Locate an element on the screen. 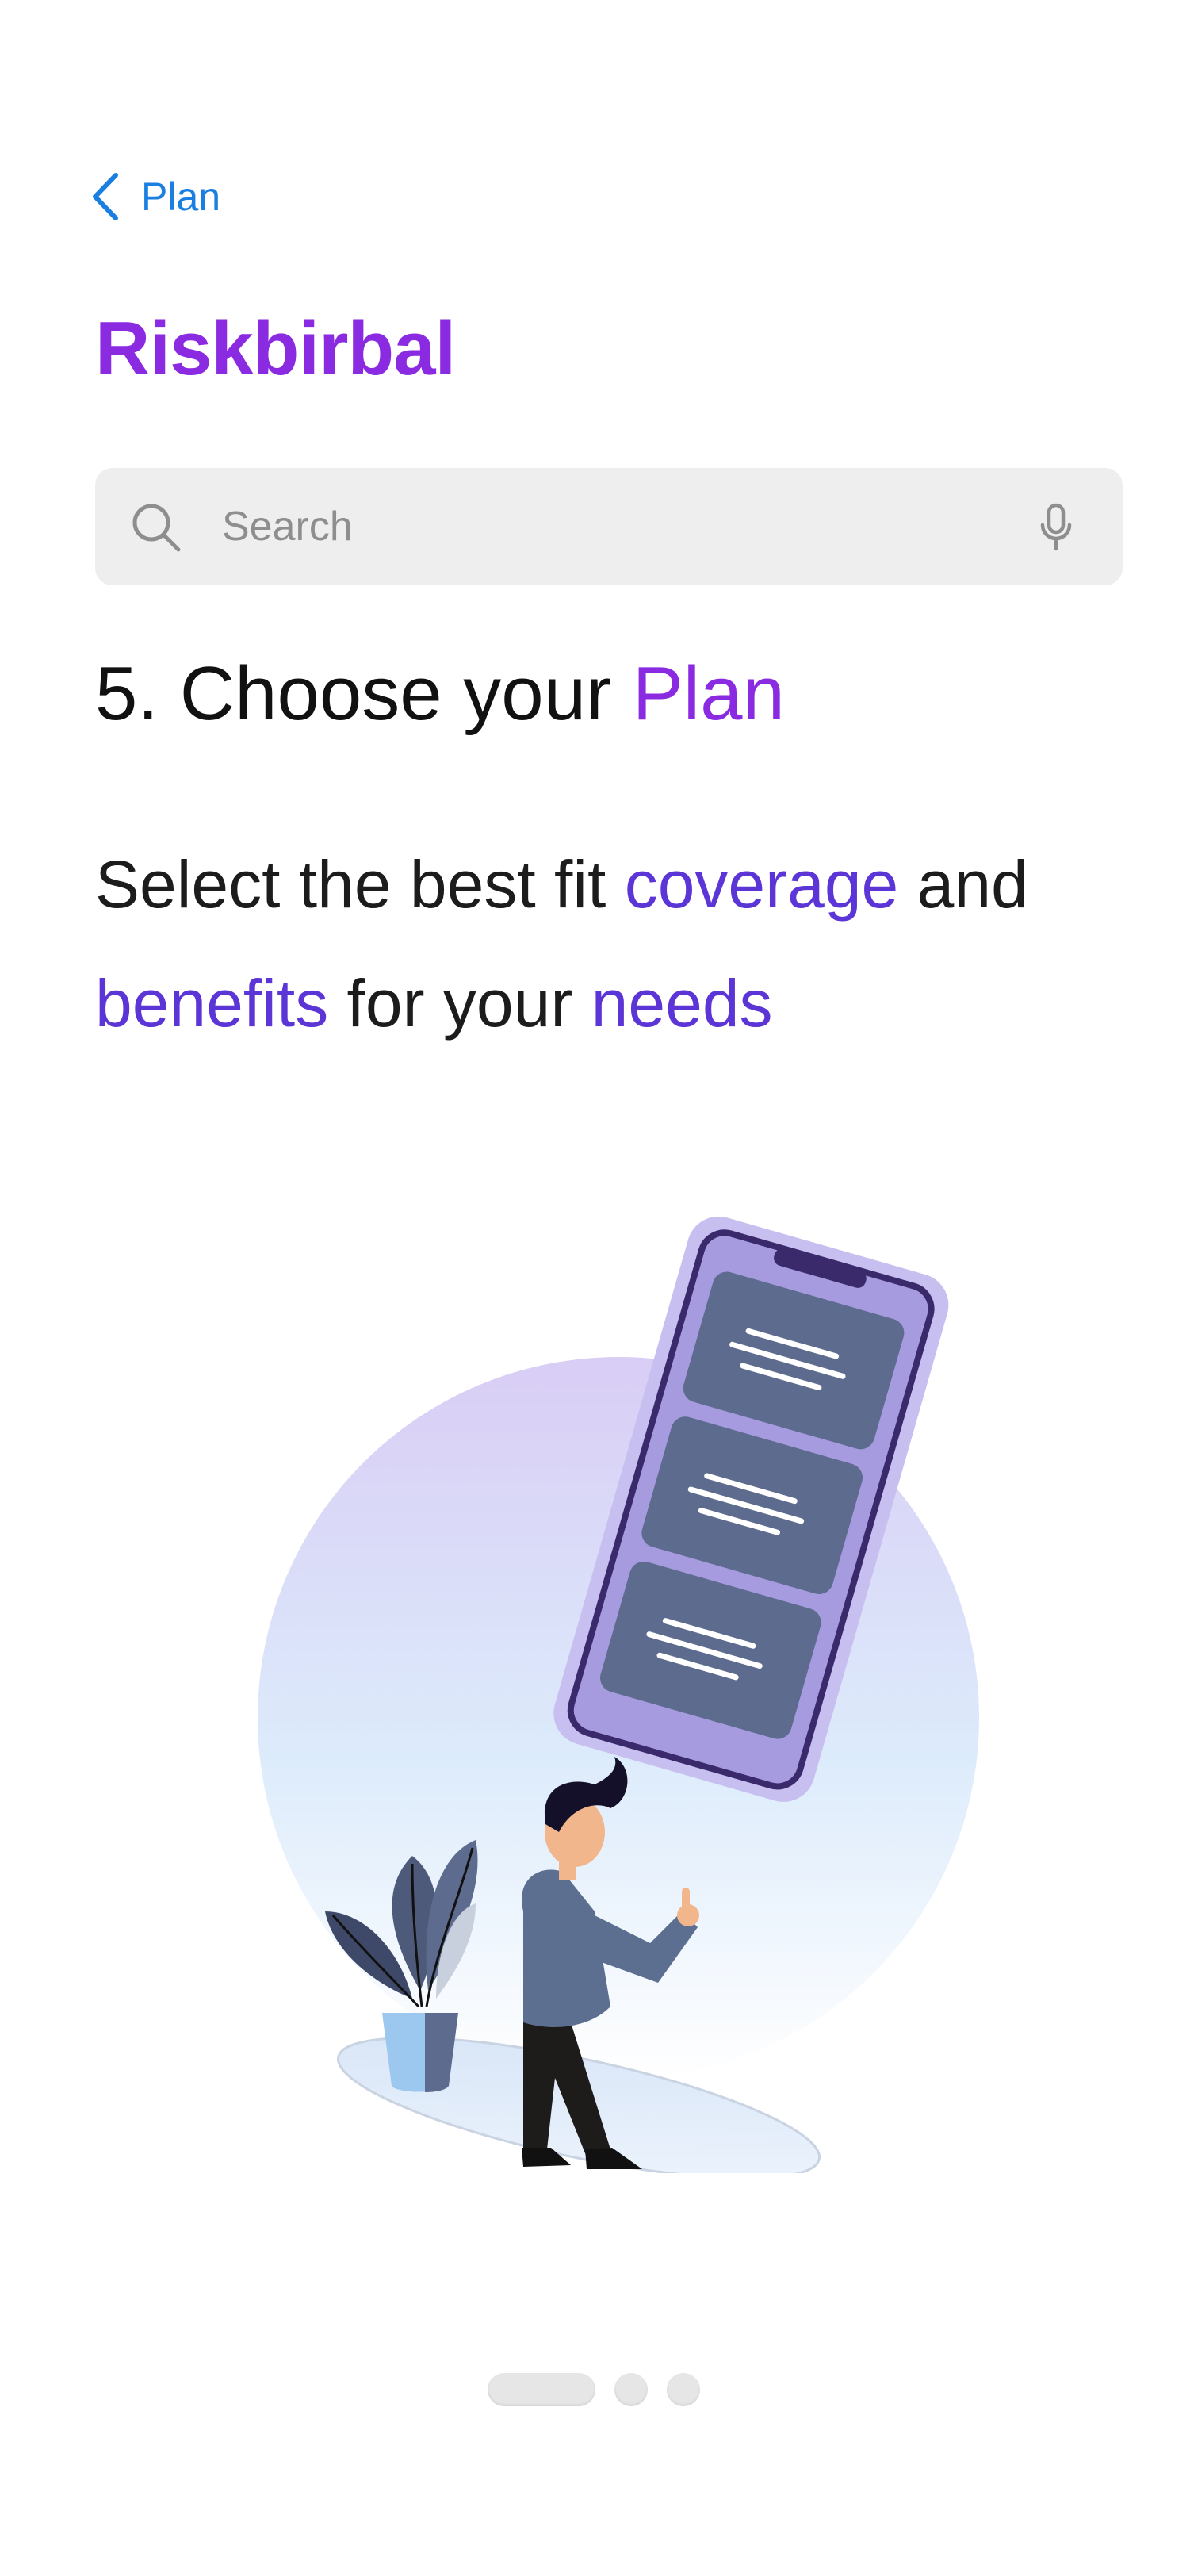 Image resolution: width=1190 pixels, height=2576 pixels. microphone-icon is located at coordinates (1056, 530).